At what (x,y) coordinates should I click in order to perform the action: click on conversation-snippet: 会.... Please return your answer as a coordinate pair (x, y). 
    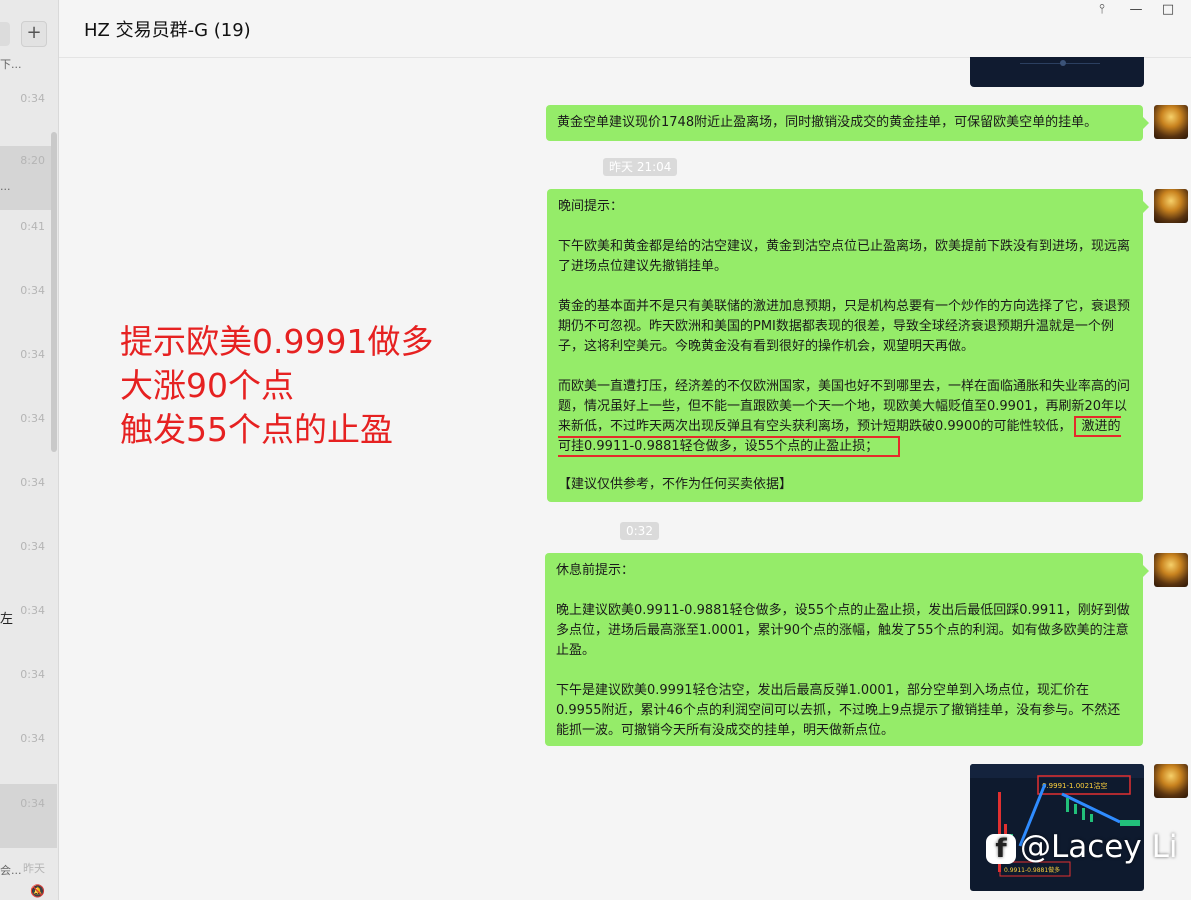
    Looking at the image, I should click on (11, 870).